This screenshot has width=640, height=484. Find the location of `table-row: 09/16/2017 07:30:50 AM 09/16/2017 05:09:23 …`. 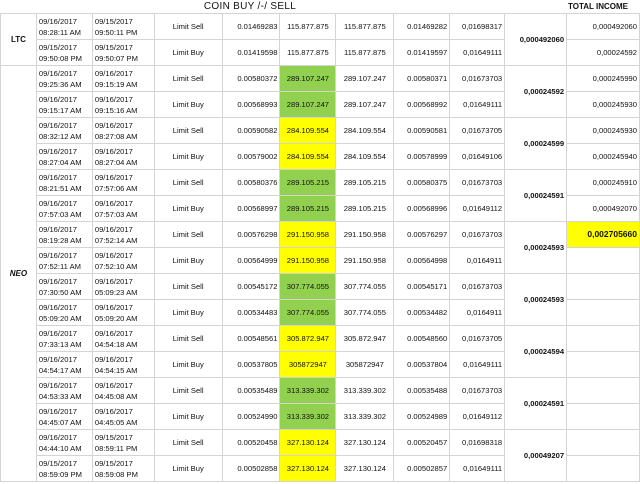

table-row: 09/16/2017 07:30:50 AM 09/16/2017 05:09:23 … is located at coordinates (320, 299).